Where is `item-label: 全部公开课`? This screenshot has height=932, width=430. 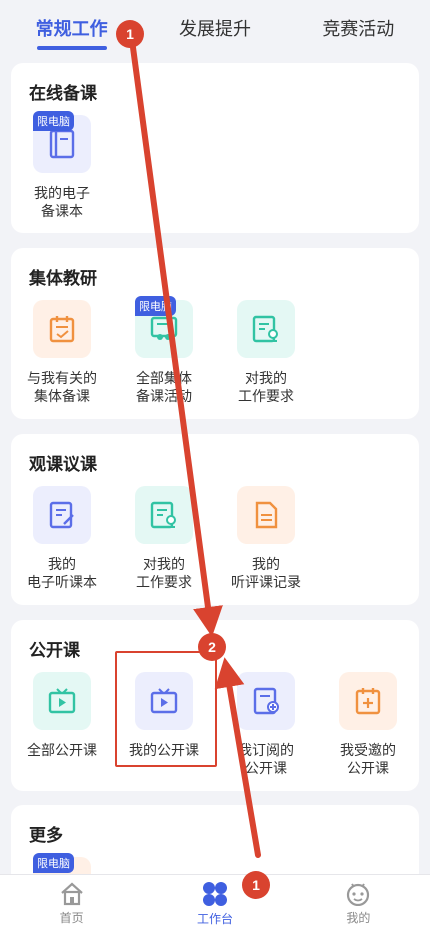 item-label: 全部公开课 is located at coordinates (62, 751).